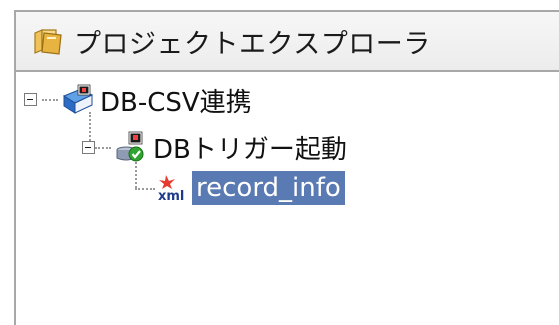 This screenshot has width=559, height=325. I want to click on tree-item-record-info: xml record_info, so click(250, 188).